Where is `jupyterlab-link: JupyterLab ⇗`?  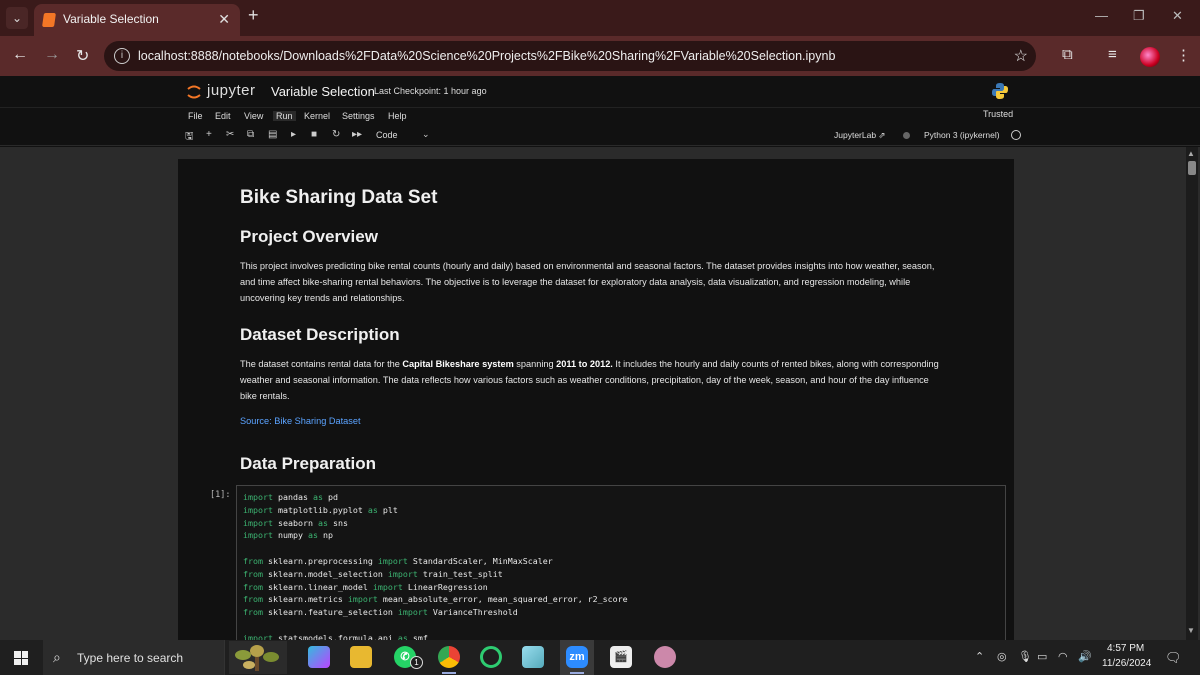
jupyterlab-link: JupyterLab ⇗ is located at coordinates (860, 135).